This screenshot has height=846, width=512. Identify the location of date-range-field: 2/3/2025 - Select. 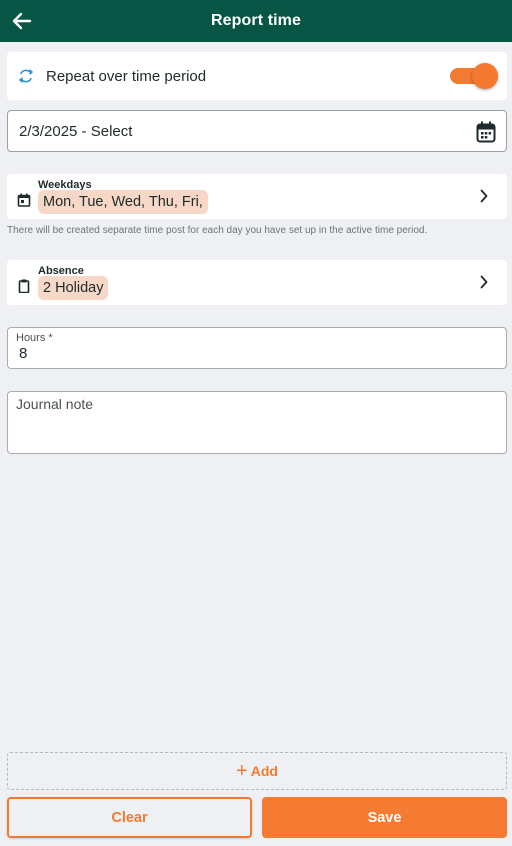
(257, 131).